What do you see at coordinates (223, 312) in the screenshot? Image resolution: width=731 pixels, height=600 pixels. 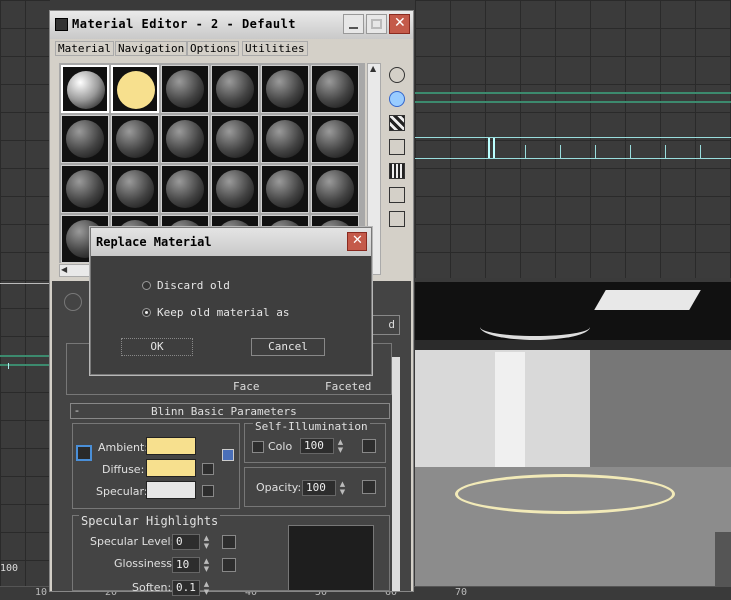 I see `keep-old-label: Keep old material as` at bounding box center [223, 312].